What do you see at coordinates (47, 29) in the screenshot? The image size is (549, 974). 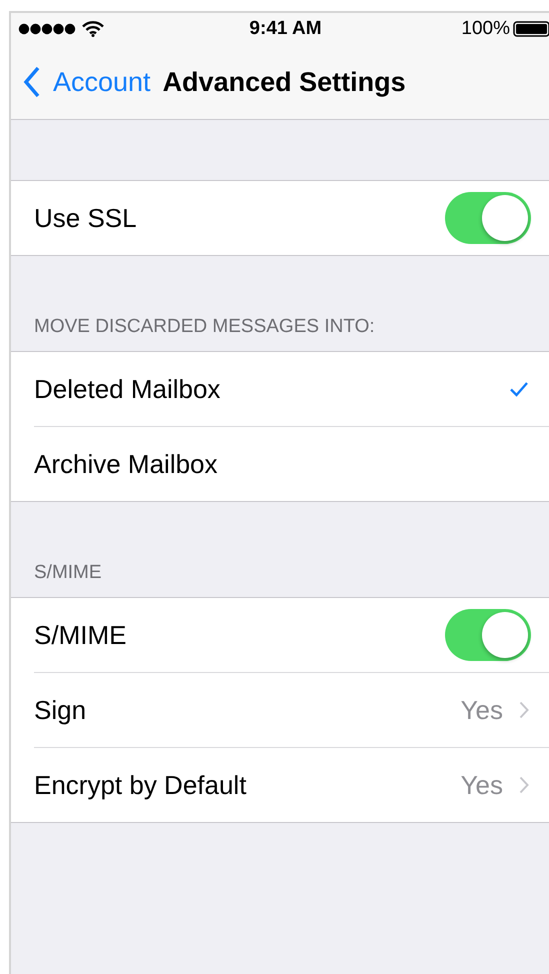 I see `signal-icon` at bounding box center [47, 29].